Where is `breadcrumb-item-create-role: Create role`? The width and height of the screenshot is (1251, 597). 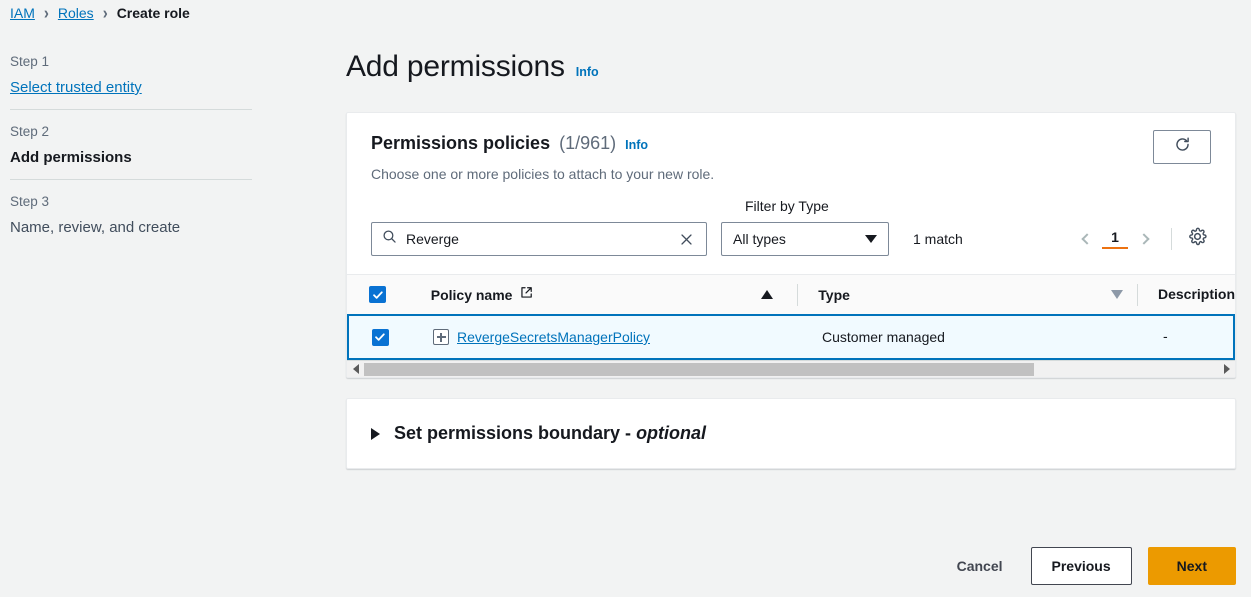
breadcrumb-item-create-role: Create role is located at coordinates (153, 13).